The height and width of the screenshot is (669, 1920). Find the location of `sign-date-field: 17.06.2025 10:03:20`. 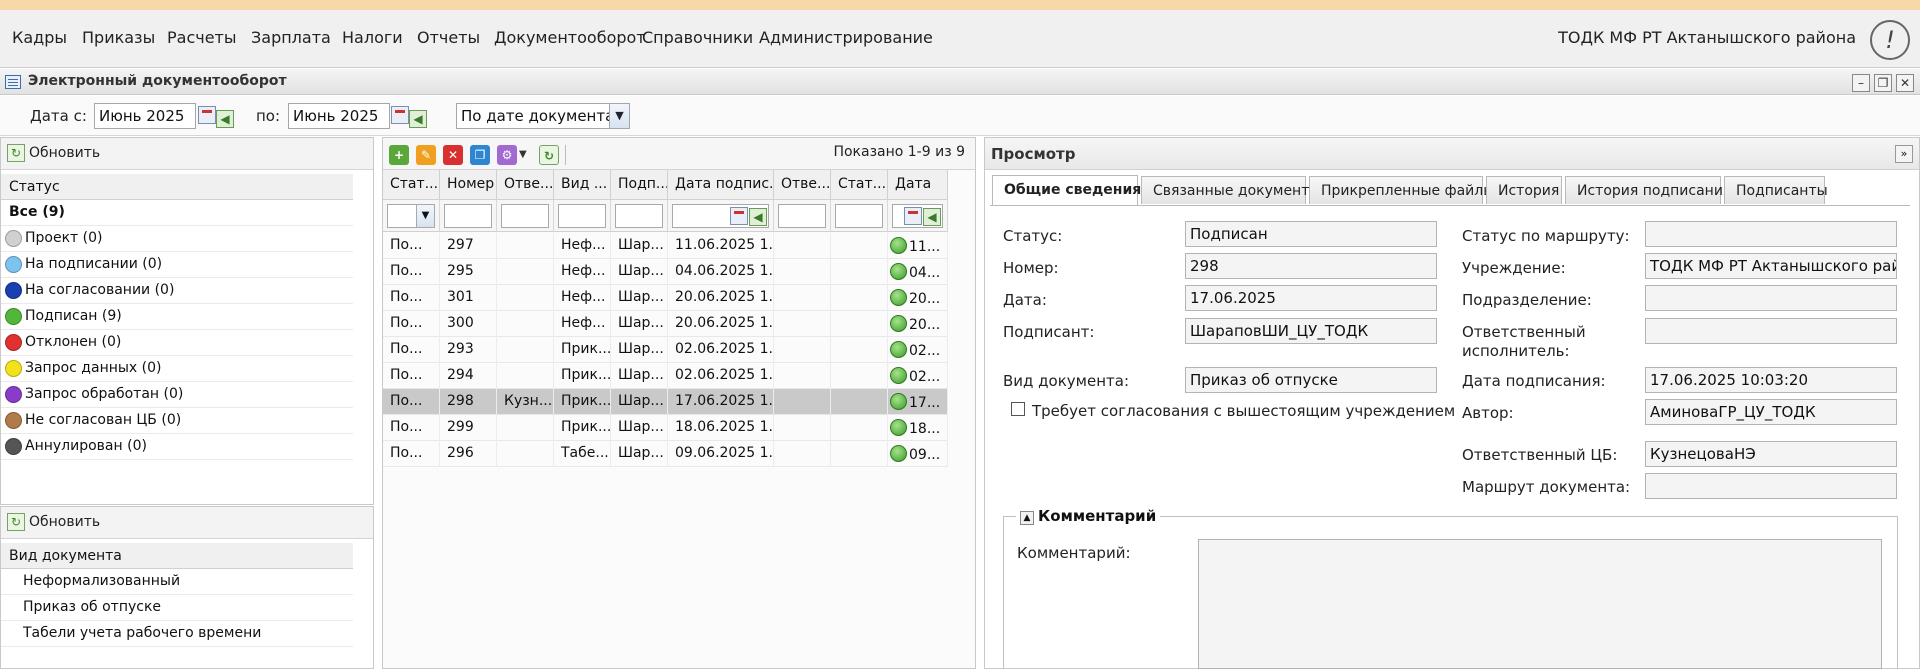

sign-date-field: 17.06.2025 10:03:20 is located at coordinates (1771, 380).